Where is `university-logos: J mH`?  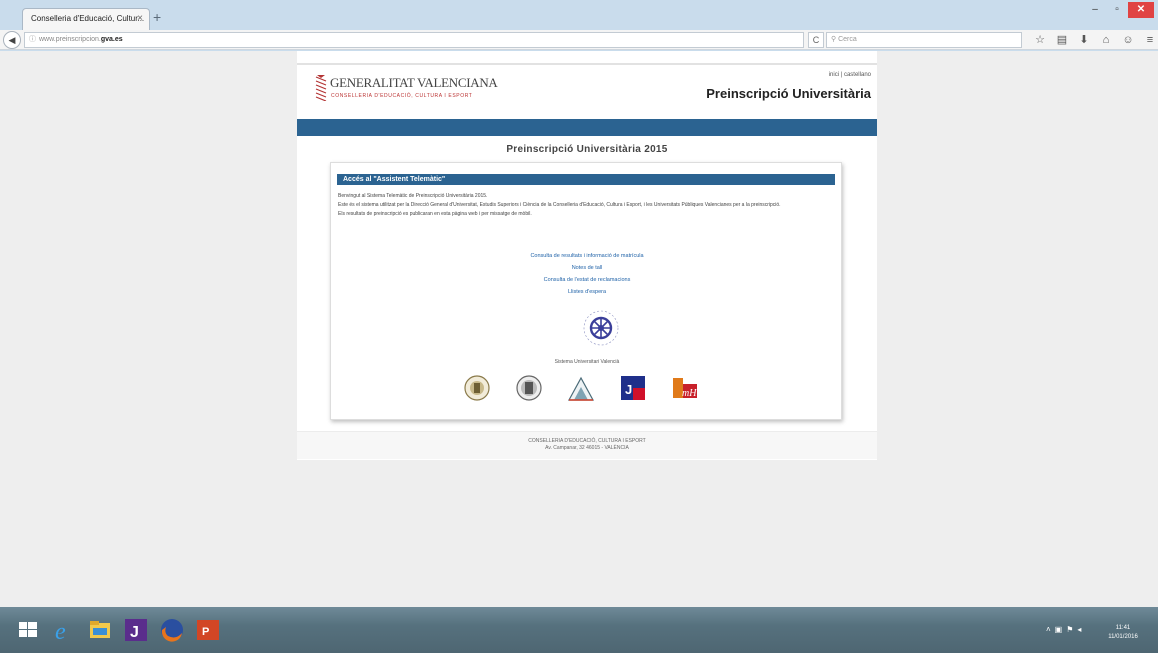 university-logos: J mH is located at coordinates (588, 389).